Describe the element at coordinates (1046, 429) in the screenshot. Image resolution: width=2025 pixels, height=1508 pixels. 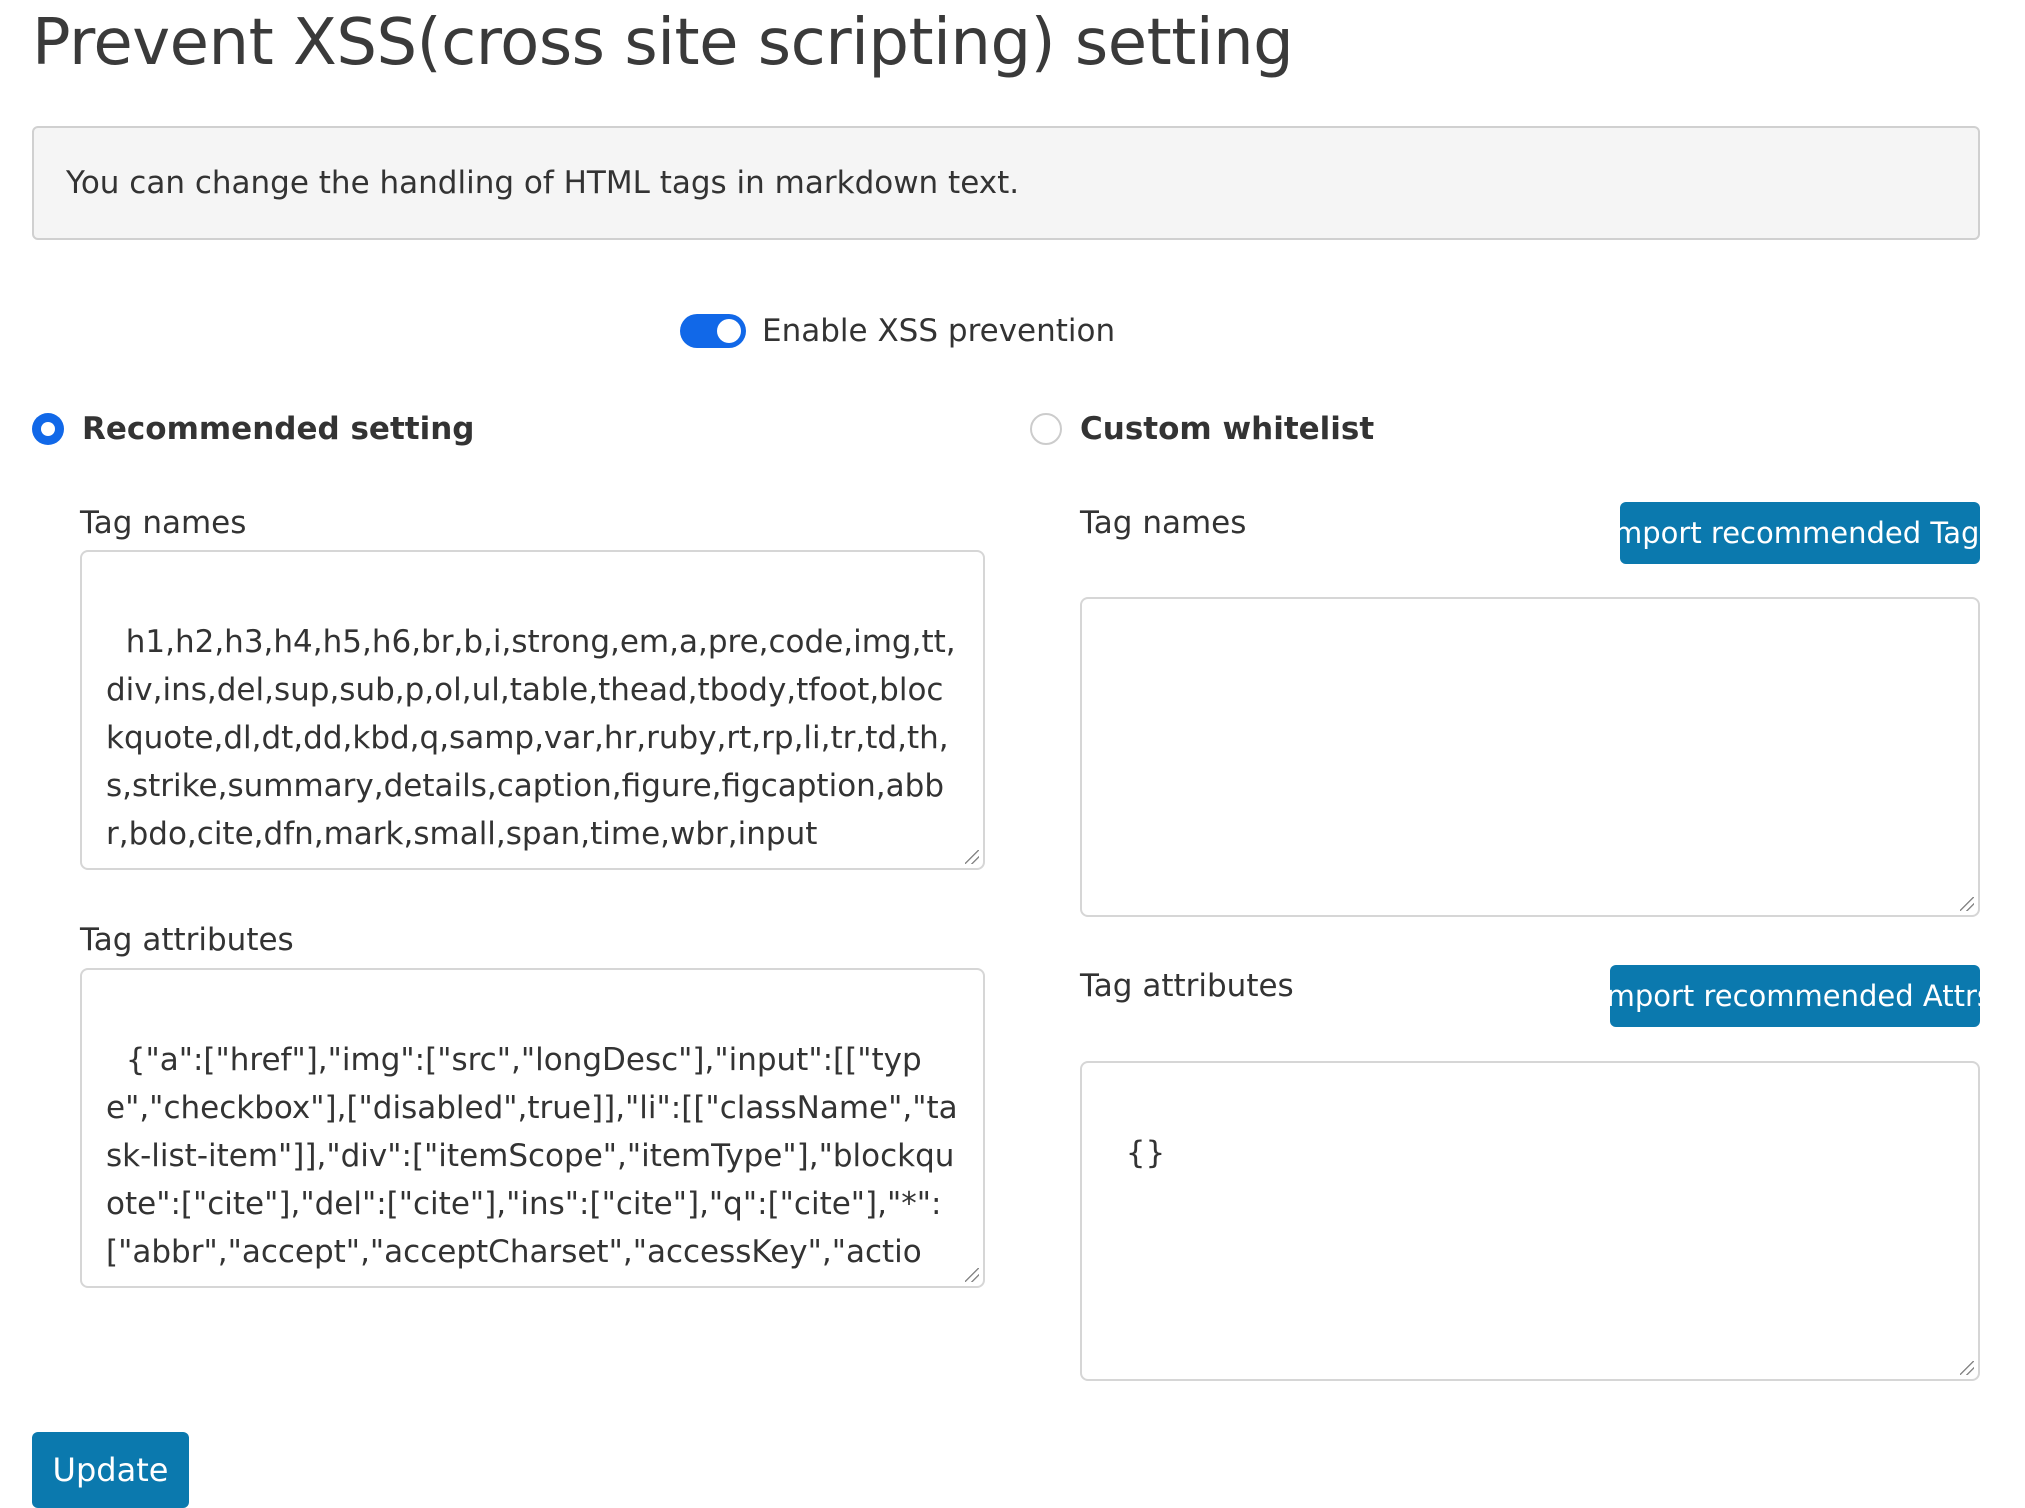
I see `custom-whitelist-radio` at that location.